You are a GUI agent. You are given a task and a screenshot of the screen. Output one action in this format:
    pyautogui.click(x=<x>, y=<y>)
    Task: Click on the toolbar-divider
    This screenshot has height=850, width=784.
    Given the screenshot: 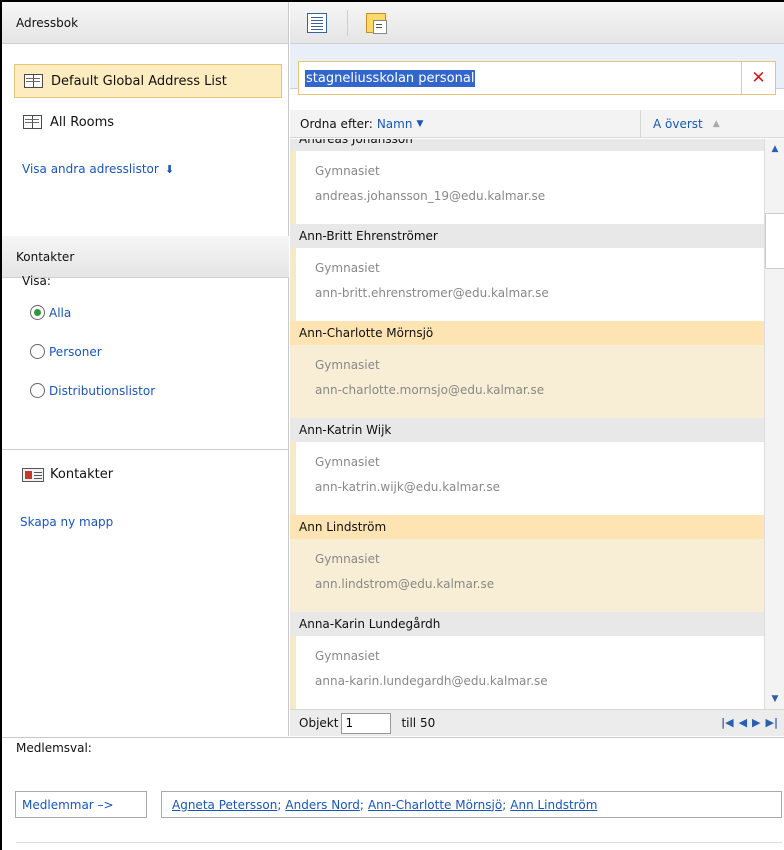 What is the action you would take?
    pyautogui.click(x=347, y=23)
    